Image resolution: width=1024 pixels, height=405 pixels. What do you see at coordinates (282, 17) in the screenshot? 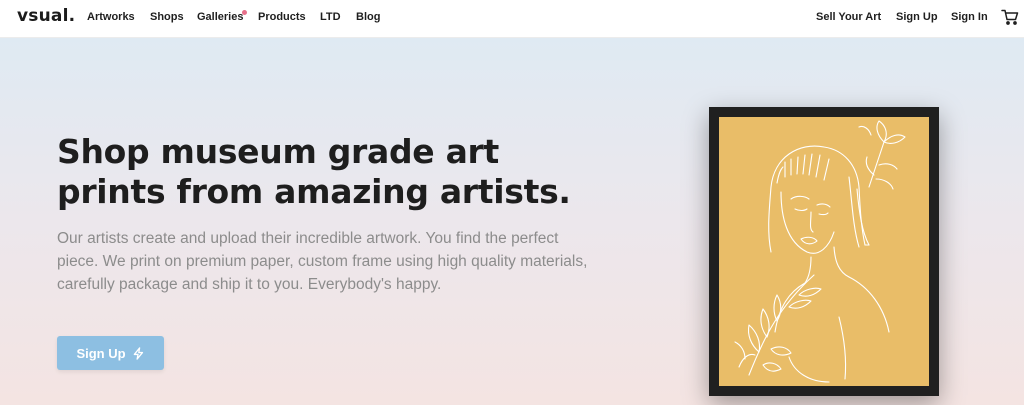
I see `nav-products: Products` at bounding box center [282, 17].